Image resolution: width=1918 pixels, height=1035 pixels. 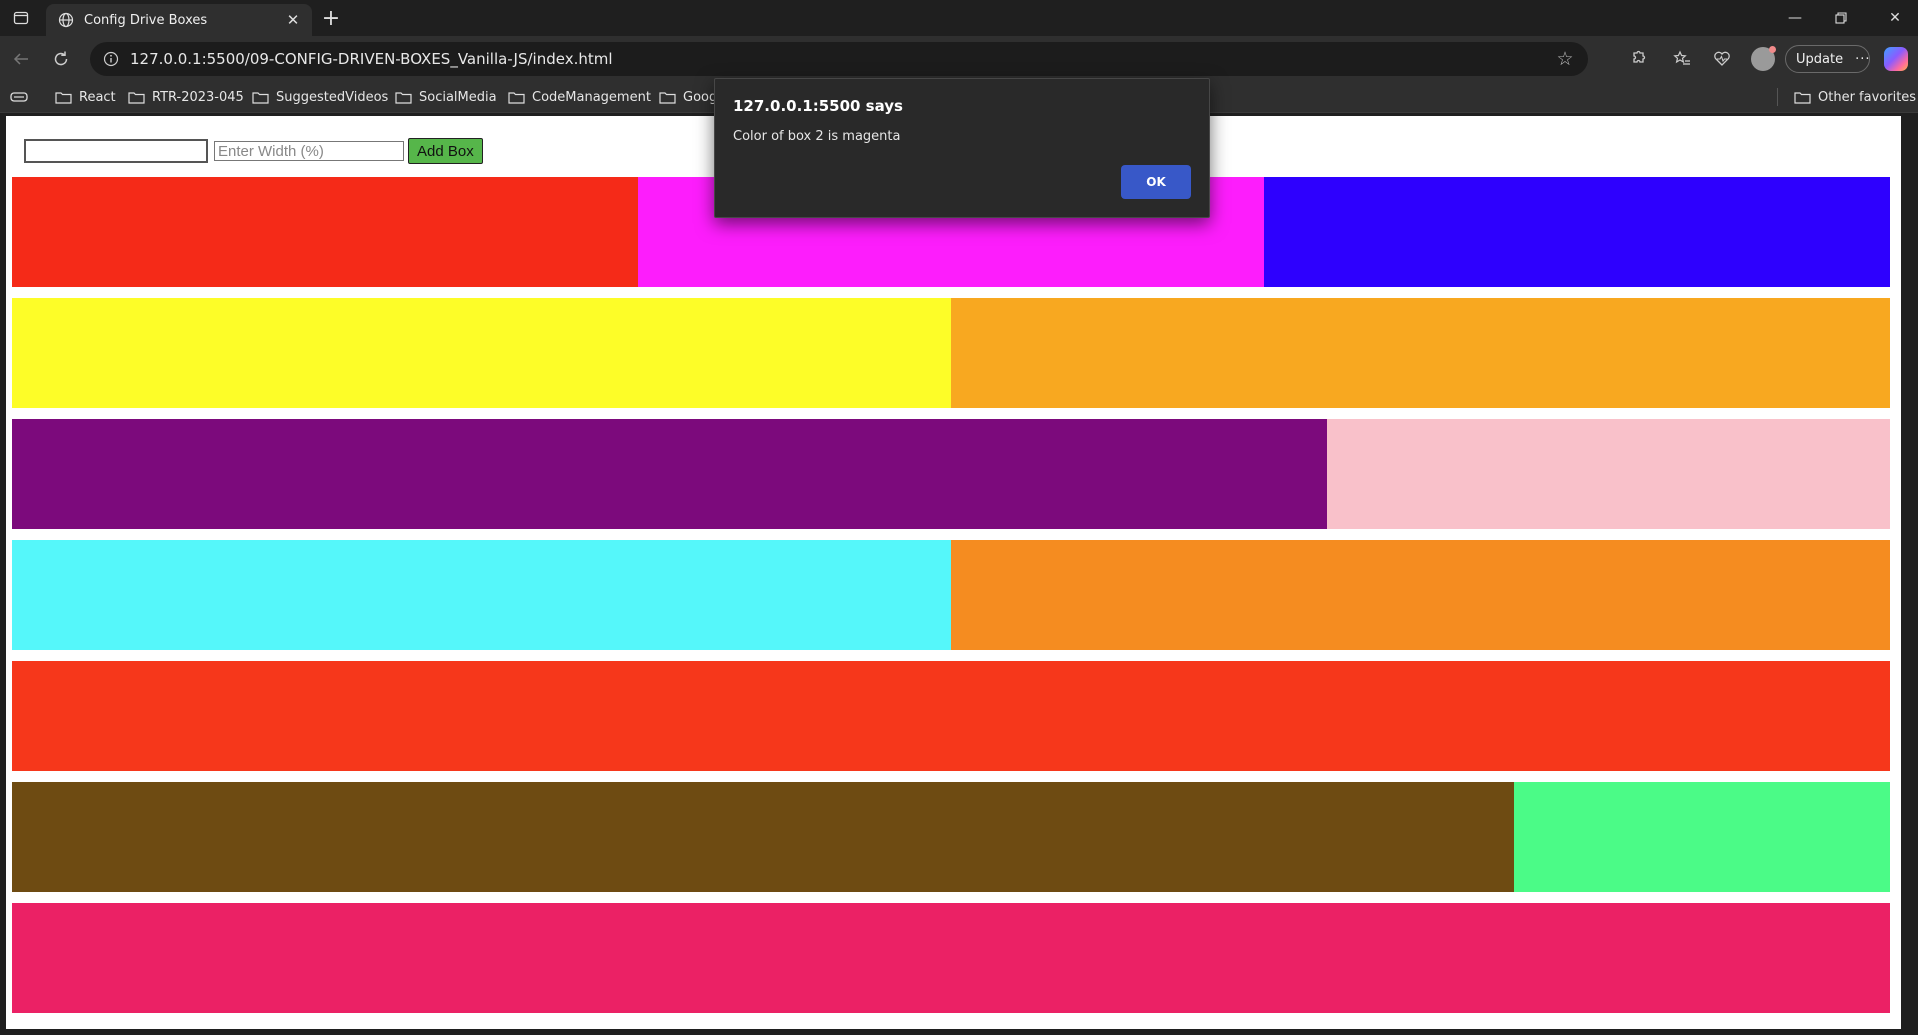 What do you see at coordinates (1795, 18) in the screenshot?
I see `minimize-icon: —` at bounding box center [1795, 18].